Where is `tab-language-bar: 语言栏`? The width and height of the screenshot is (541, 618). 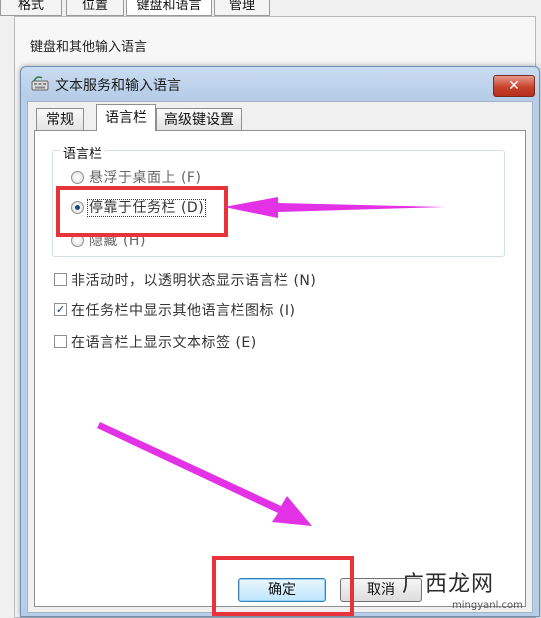 tab-language-bar: 语言栏 is located at coordinates (126, 117).